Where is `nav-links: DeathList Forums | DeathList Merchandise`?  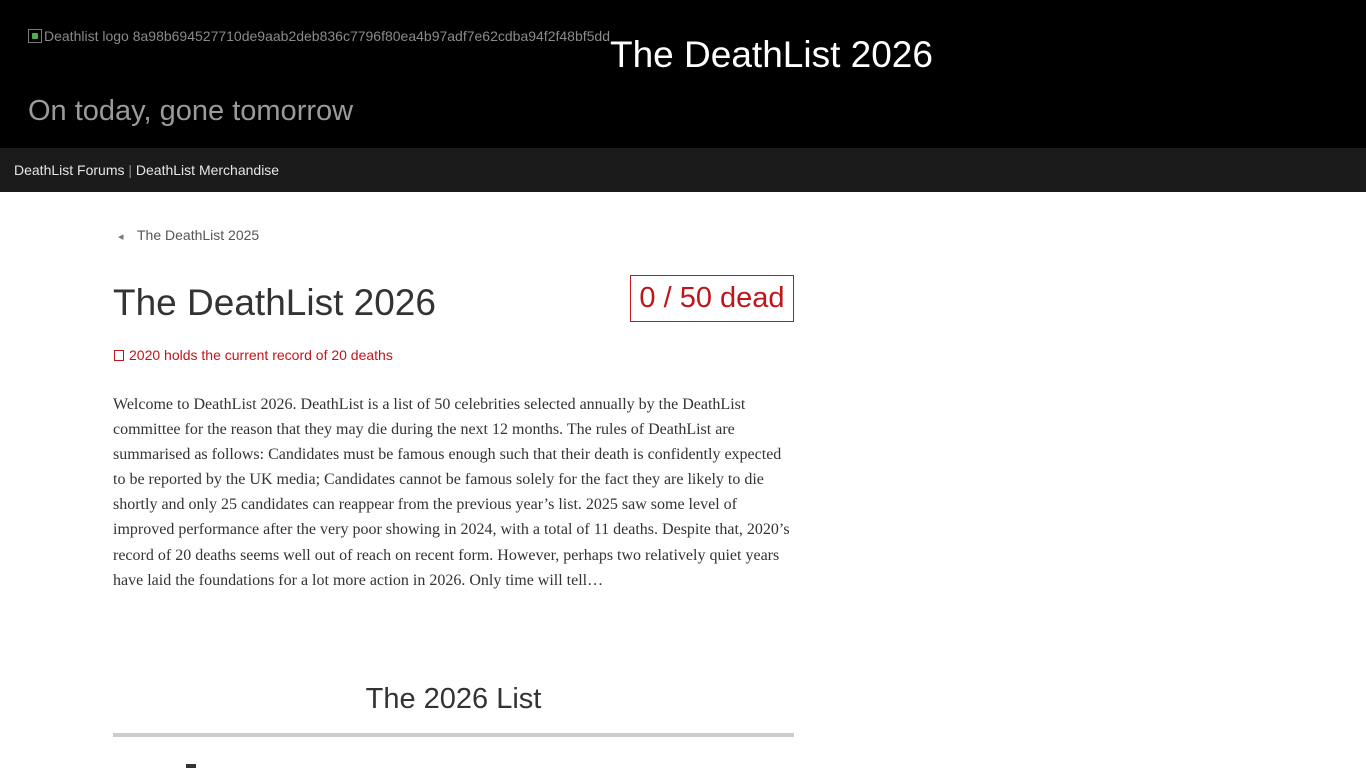 nav-links: DeathList Forums | DeathList Merchandise is located at coordinates (146, 170).